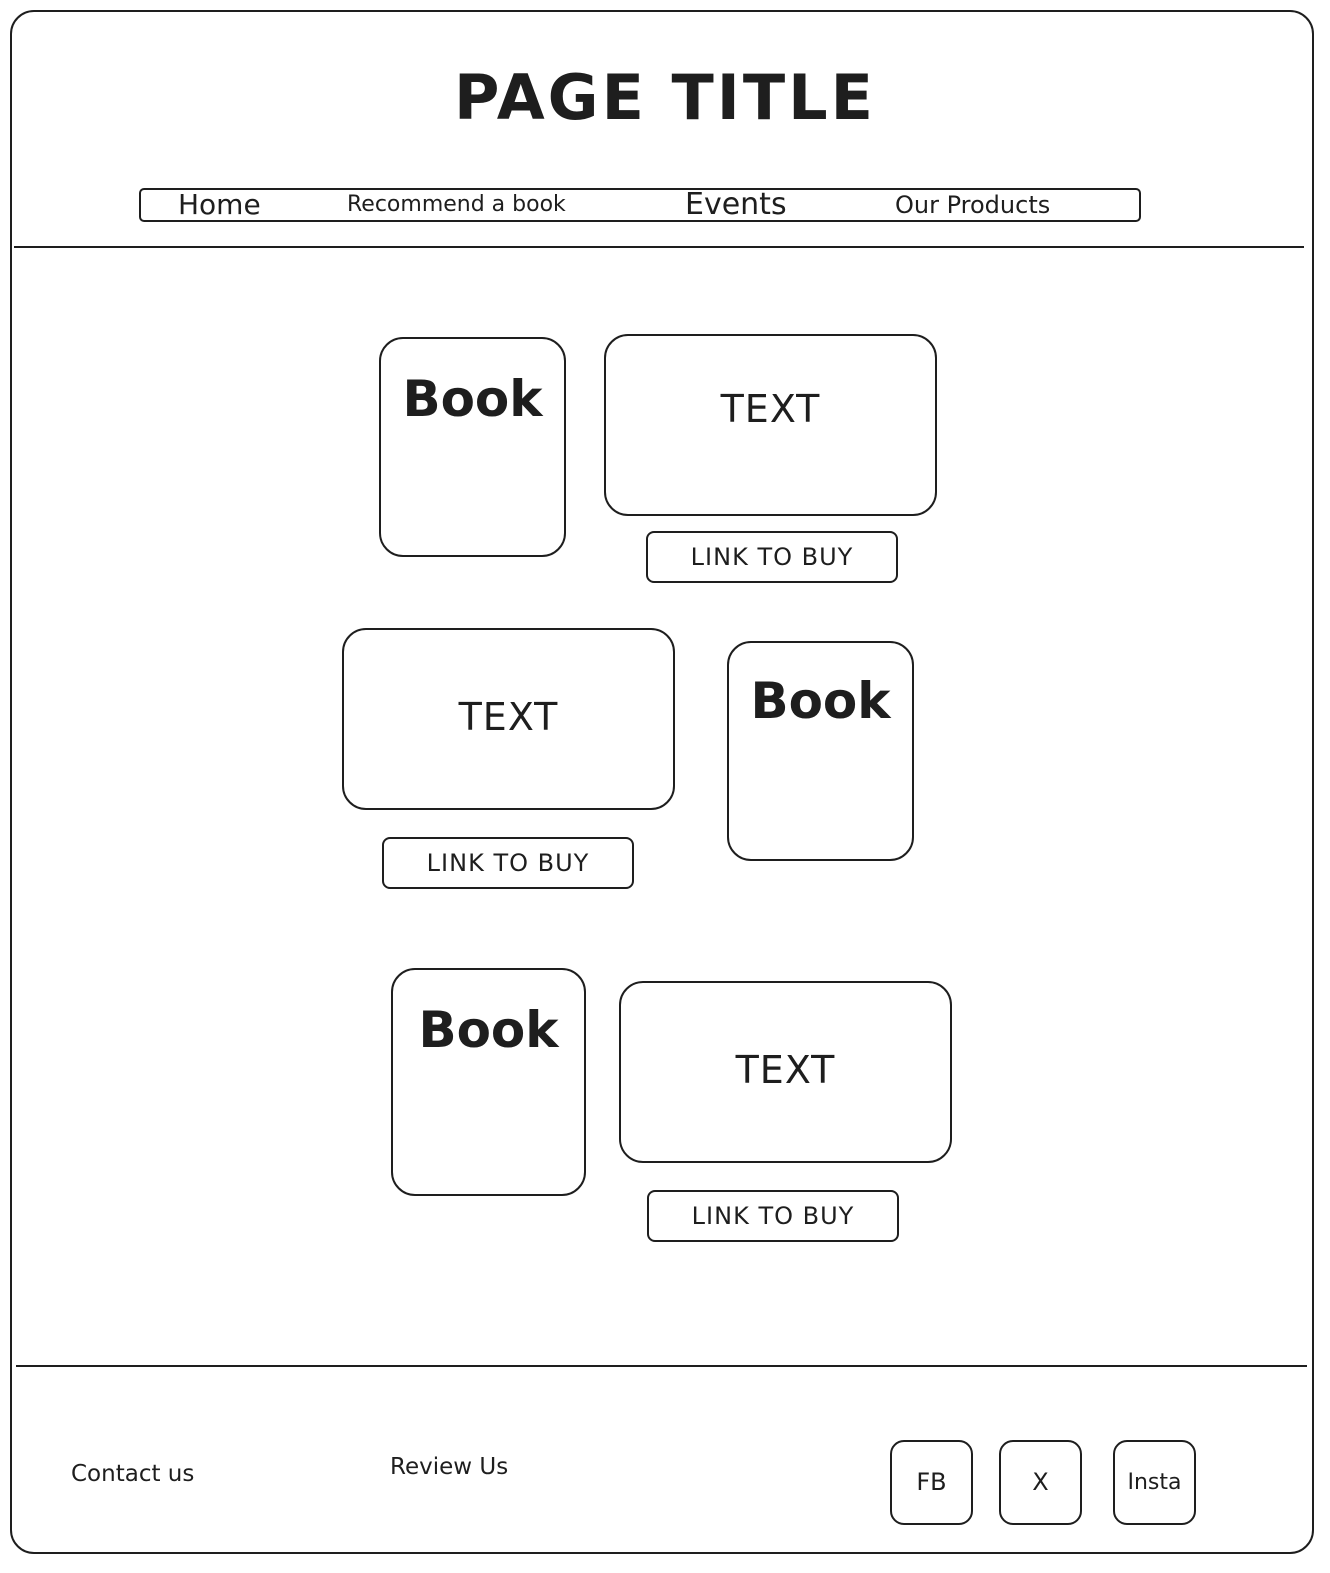  Describe the element at coordinates (1040, 1482) in the screenshot. I see `x-button: X` at that location.